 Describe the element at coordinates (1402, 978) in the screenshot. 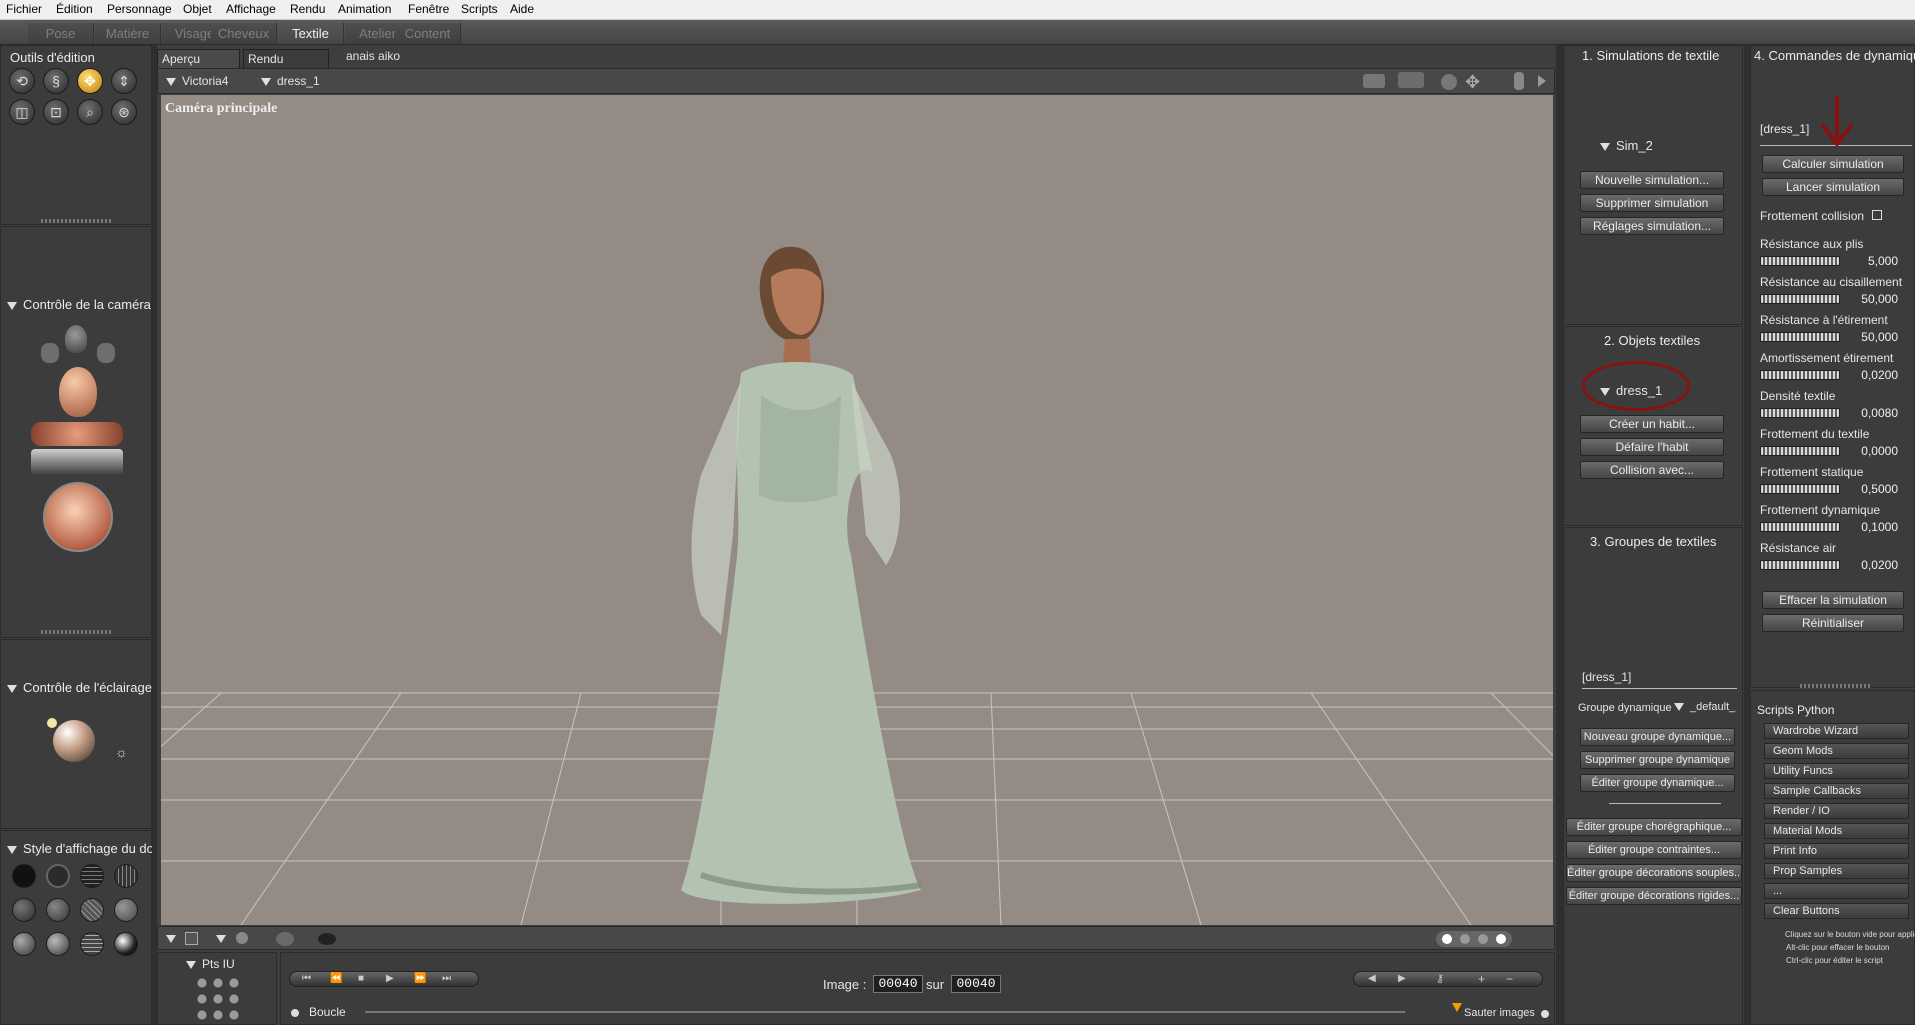

I see `next-key-icon: ▶` at that location.